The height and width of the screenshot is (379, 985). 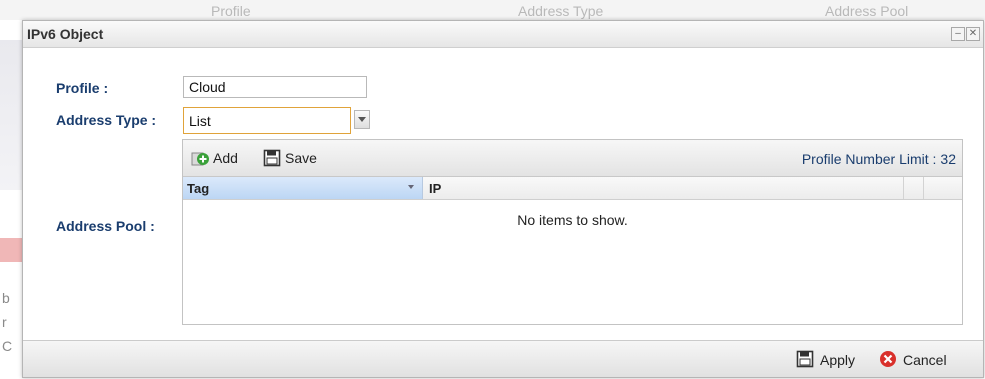 What do you see at coordinates (4, 322) in the screenshot?
I see `background-text: r` at bounding box center [4, 322].